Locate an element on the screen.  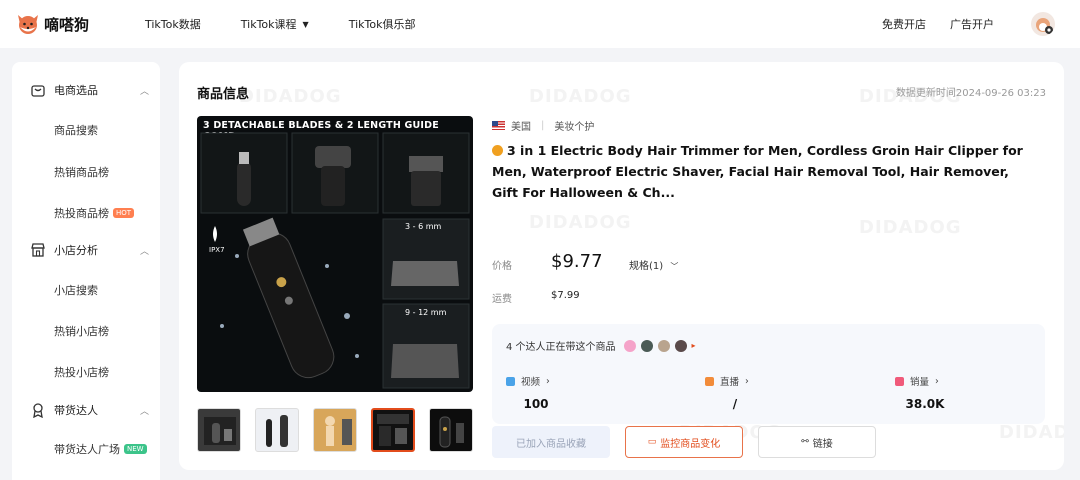
nav-open-store: 免费开店 is located at coordinates (912, 24).